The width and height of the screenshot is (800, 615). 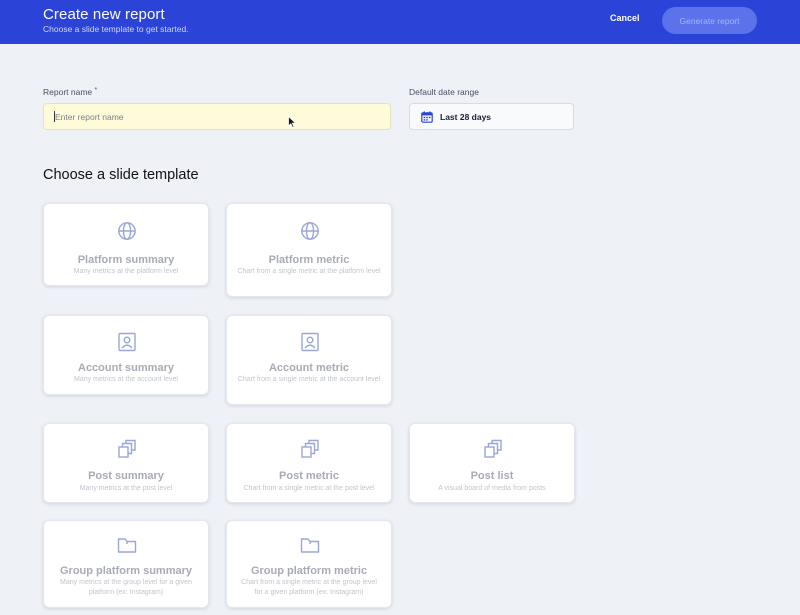 I want to click on card-title: Platform metric, so click(x=309, y=260).